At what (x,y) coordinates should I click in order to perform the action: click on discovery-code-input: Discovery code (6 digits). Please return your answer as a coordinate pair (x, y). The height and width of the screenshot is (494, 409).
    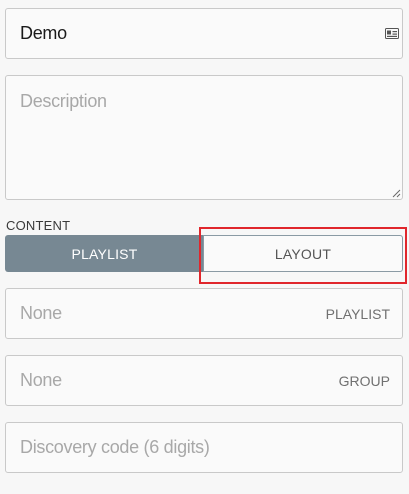
    Looking at the image, I should click on (204, 447).